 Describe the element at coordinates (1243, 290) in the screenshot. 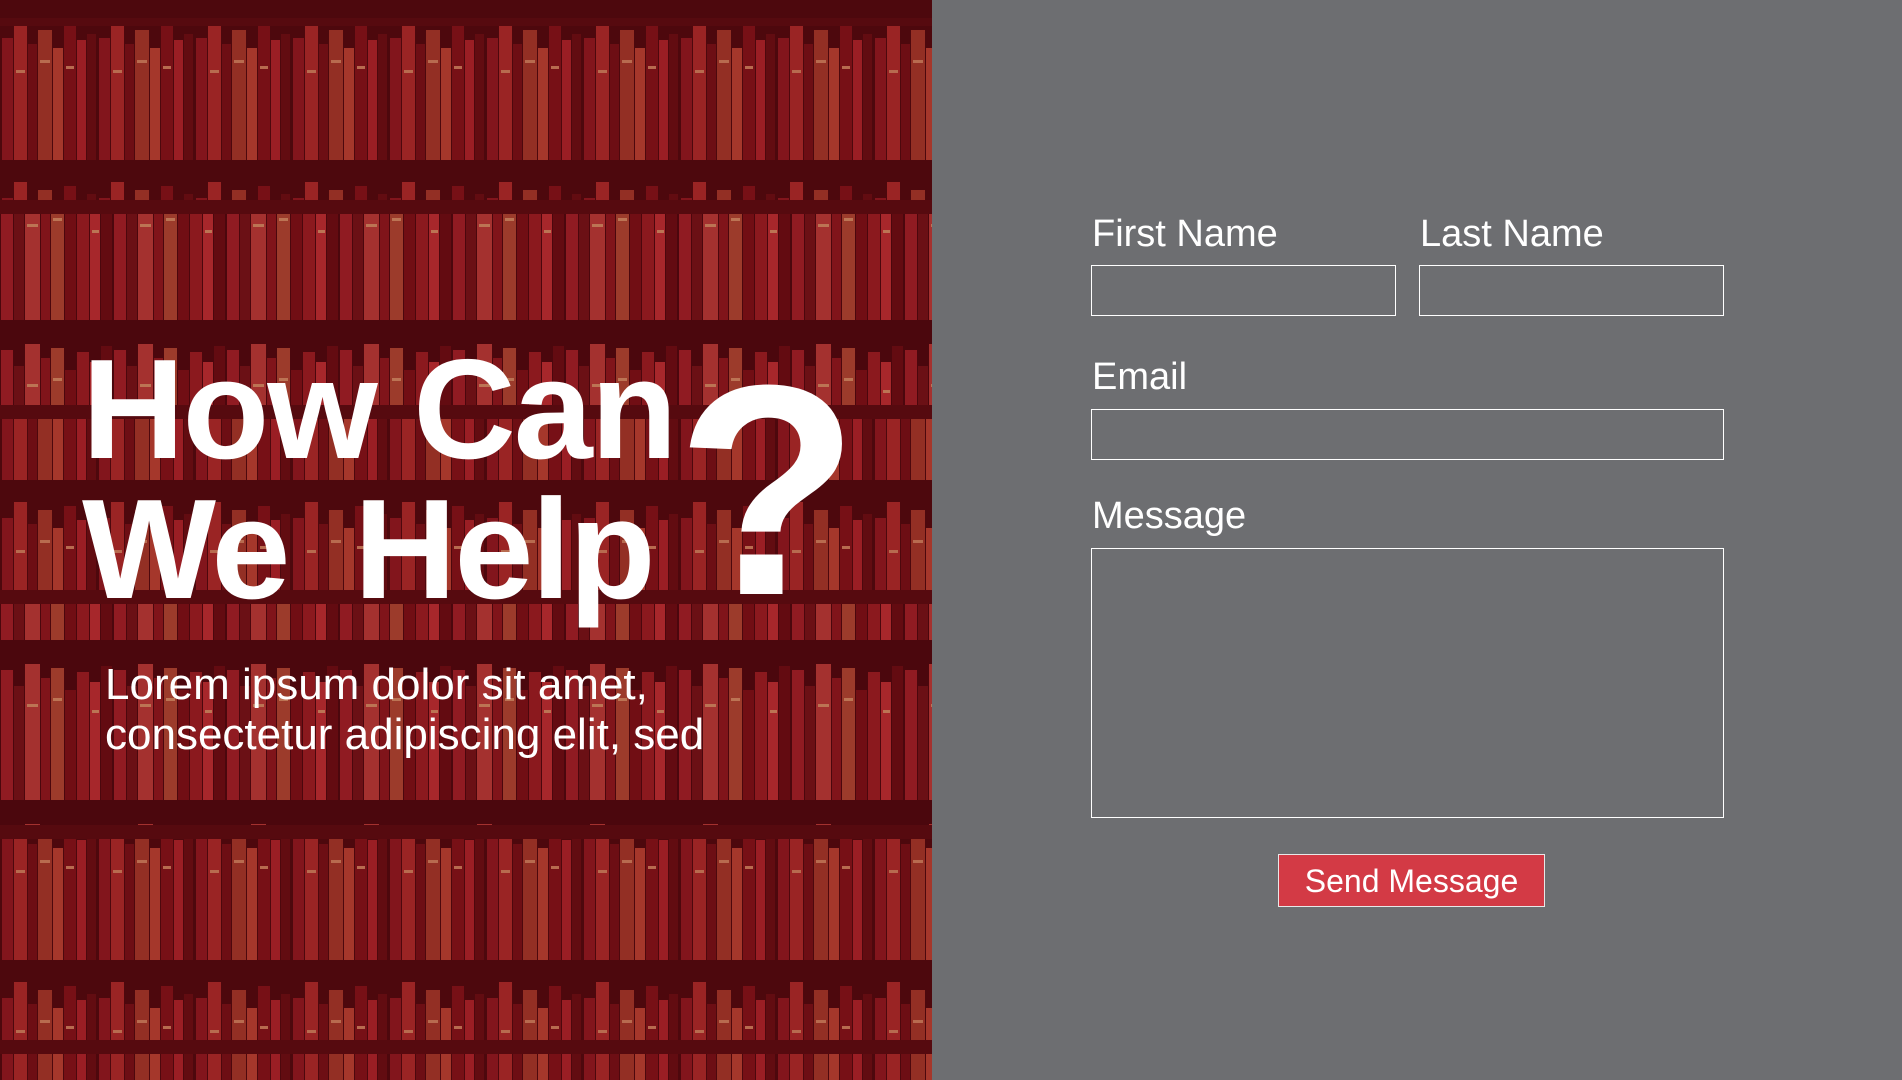

I see `first-name-input` at that location.